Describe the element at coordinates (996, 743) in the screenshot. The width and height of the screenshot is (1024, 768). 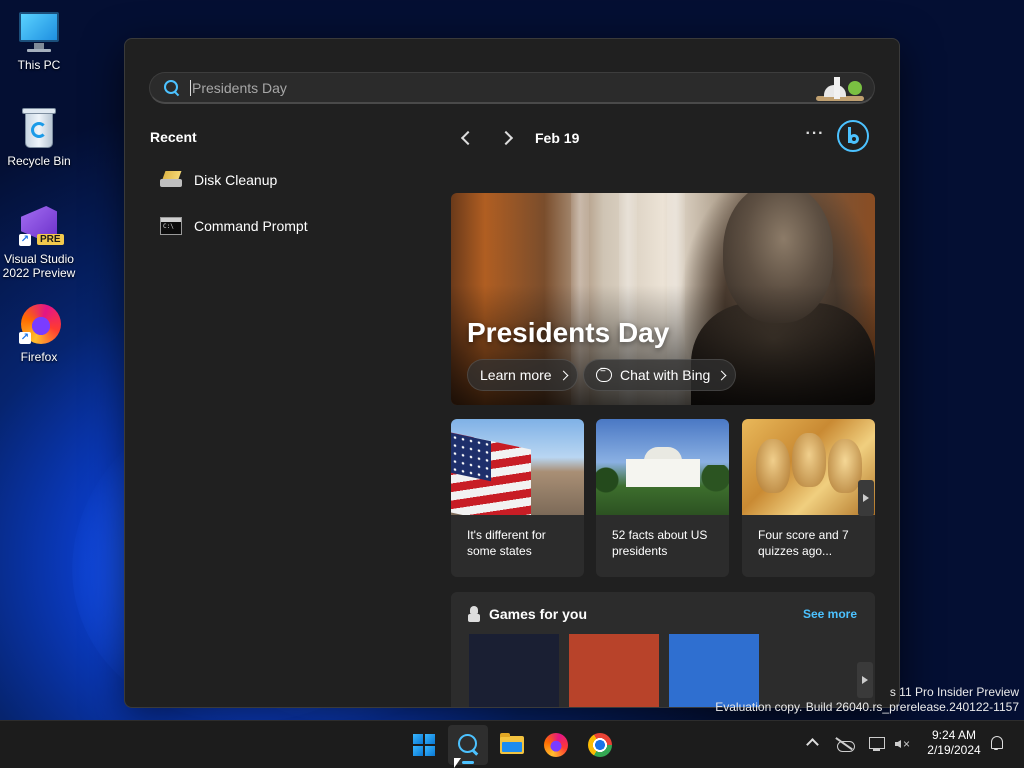
I see `notifications-bell-icon` at that location.